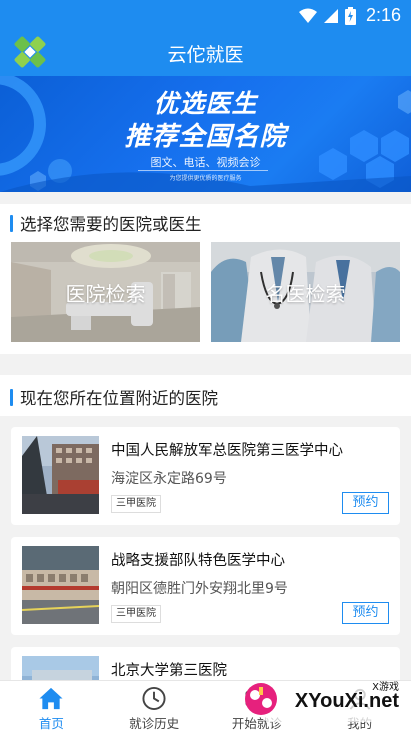  What do you see at coordinates (203, 170) in the screenshot?
I see `banner-divider` at bounding box center [203, 170].